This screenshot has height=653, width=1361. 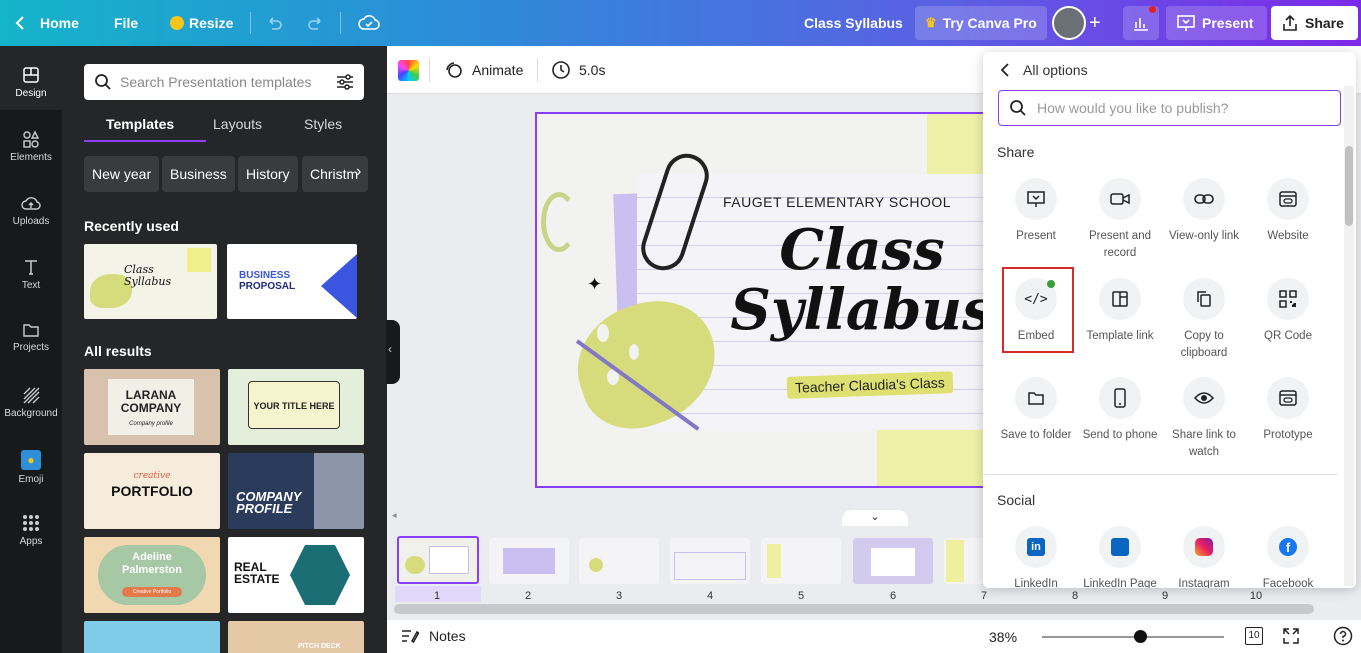 I want to click on thumb-line2: PROPOSAL, so click(x=267, y=286).